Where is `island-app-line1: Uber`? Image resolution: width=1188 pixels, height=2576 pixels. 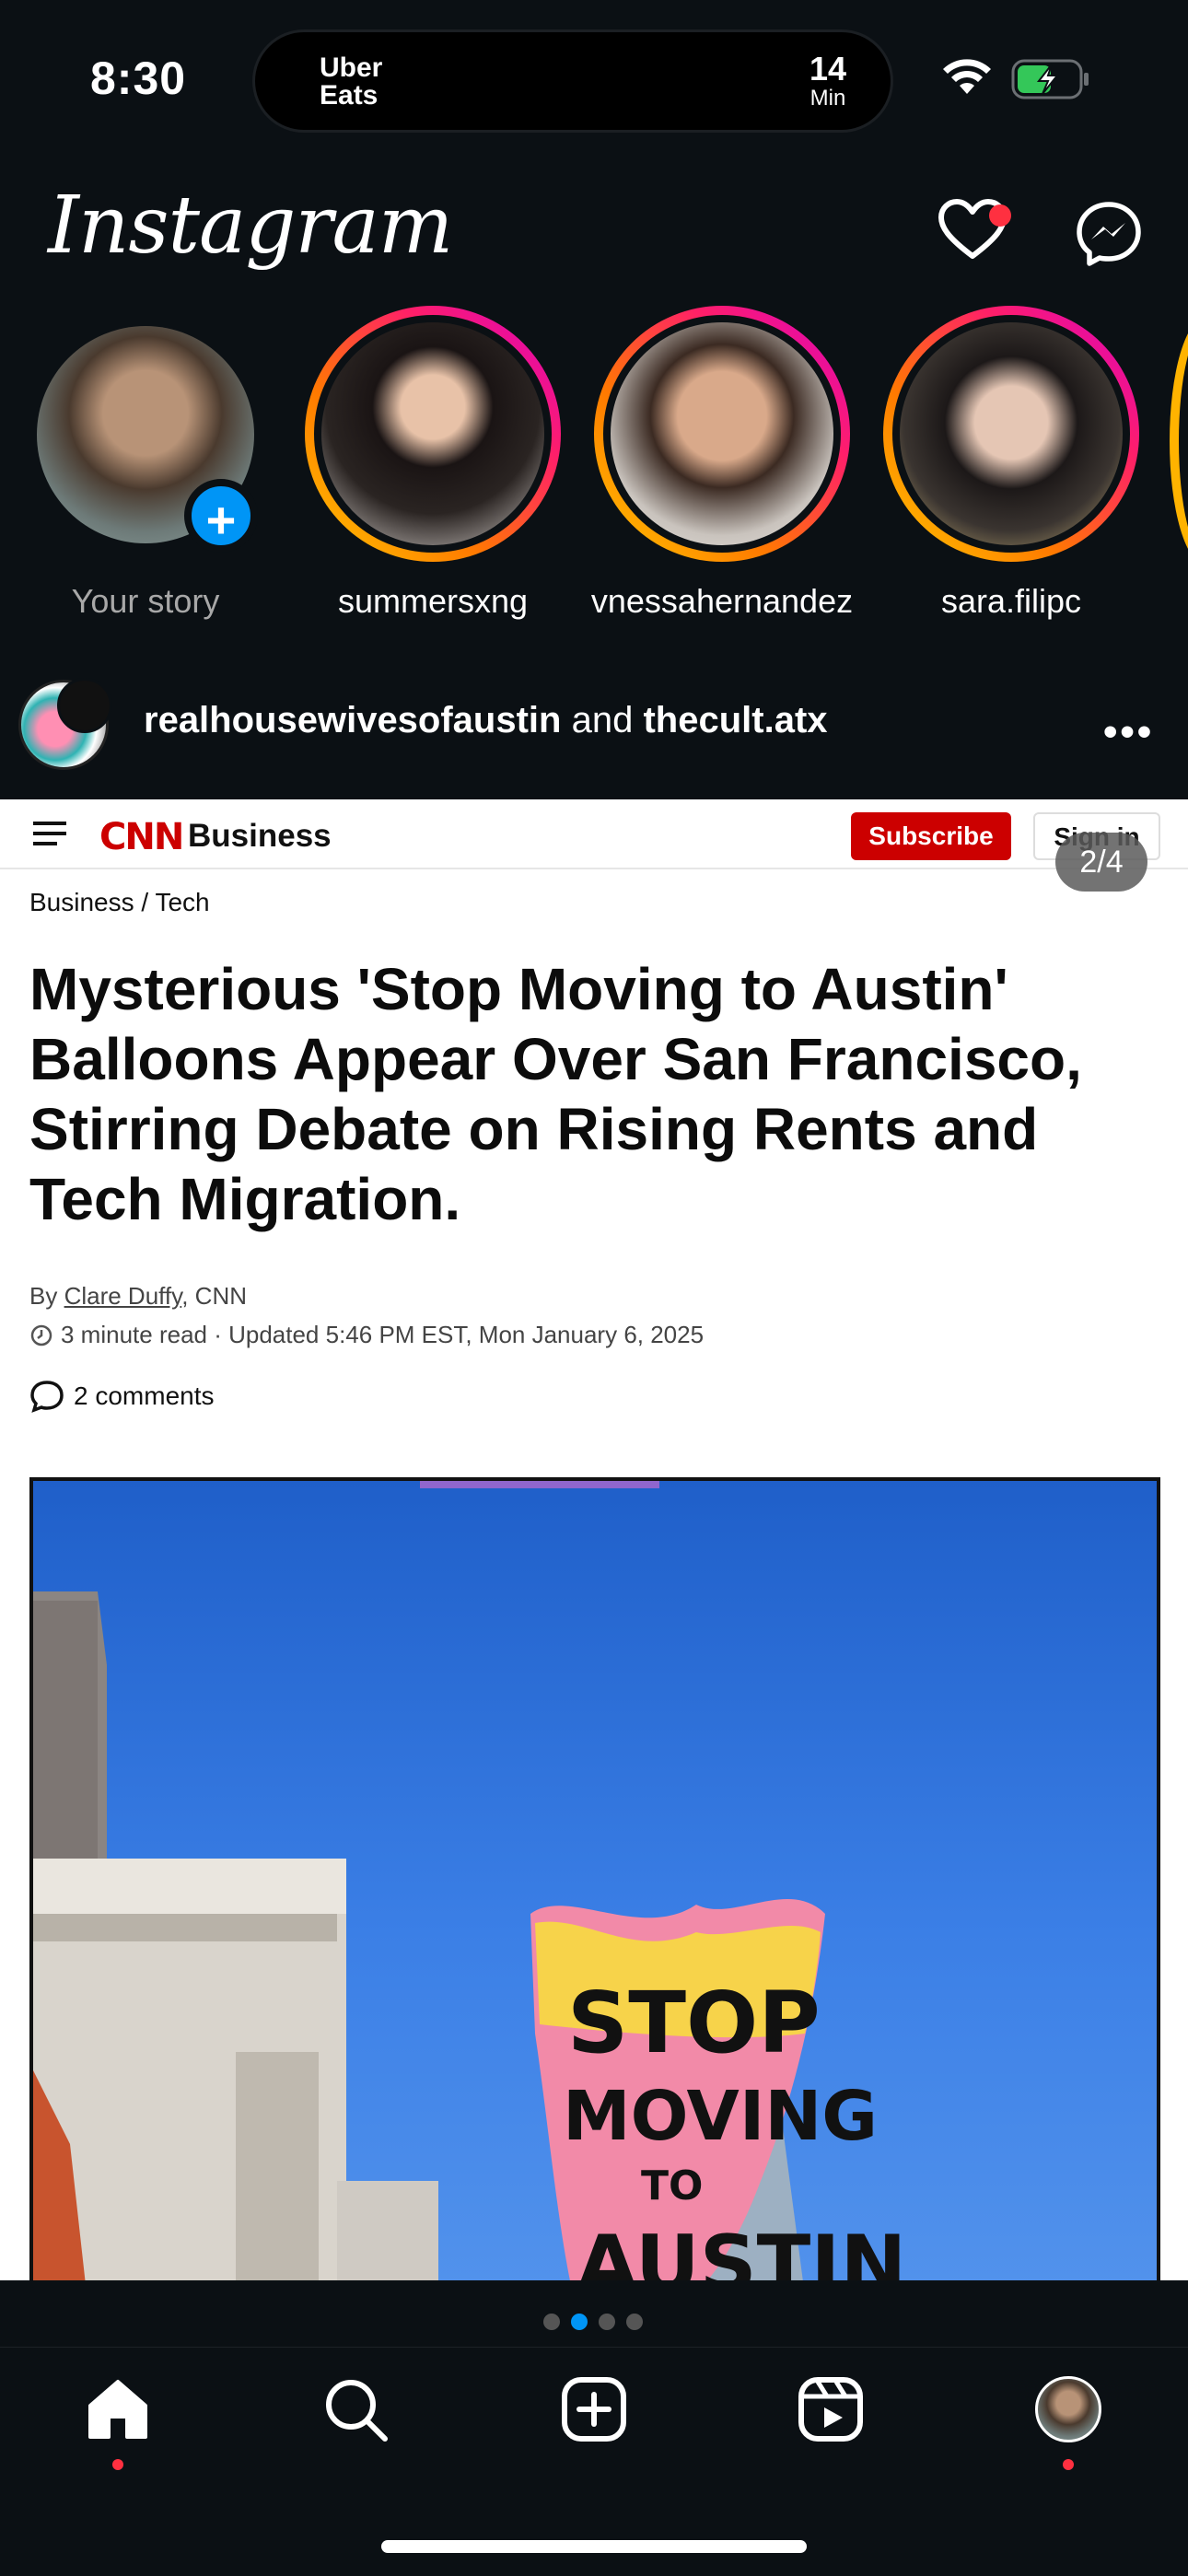 island-app-line1: Uber is located at coordinates (352, 67).